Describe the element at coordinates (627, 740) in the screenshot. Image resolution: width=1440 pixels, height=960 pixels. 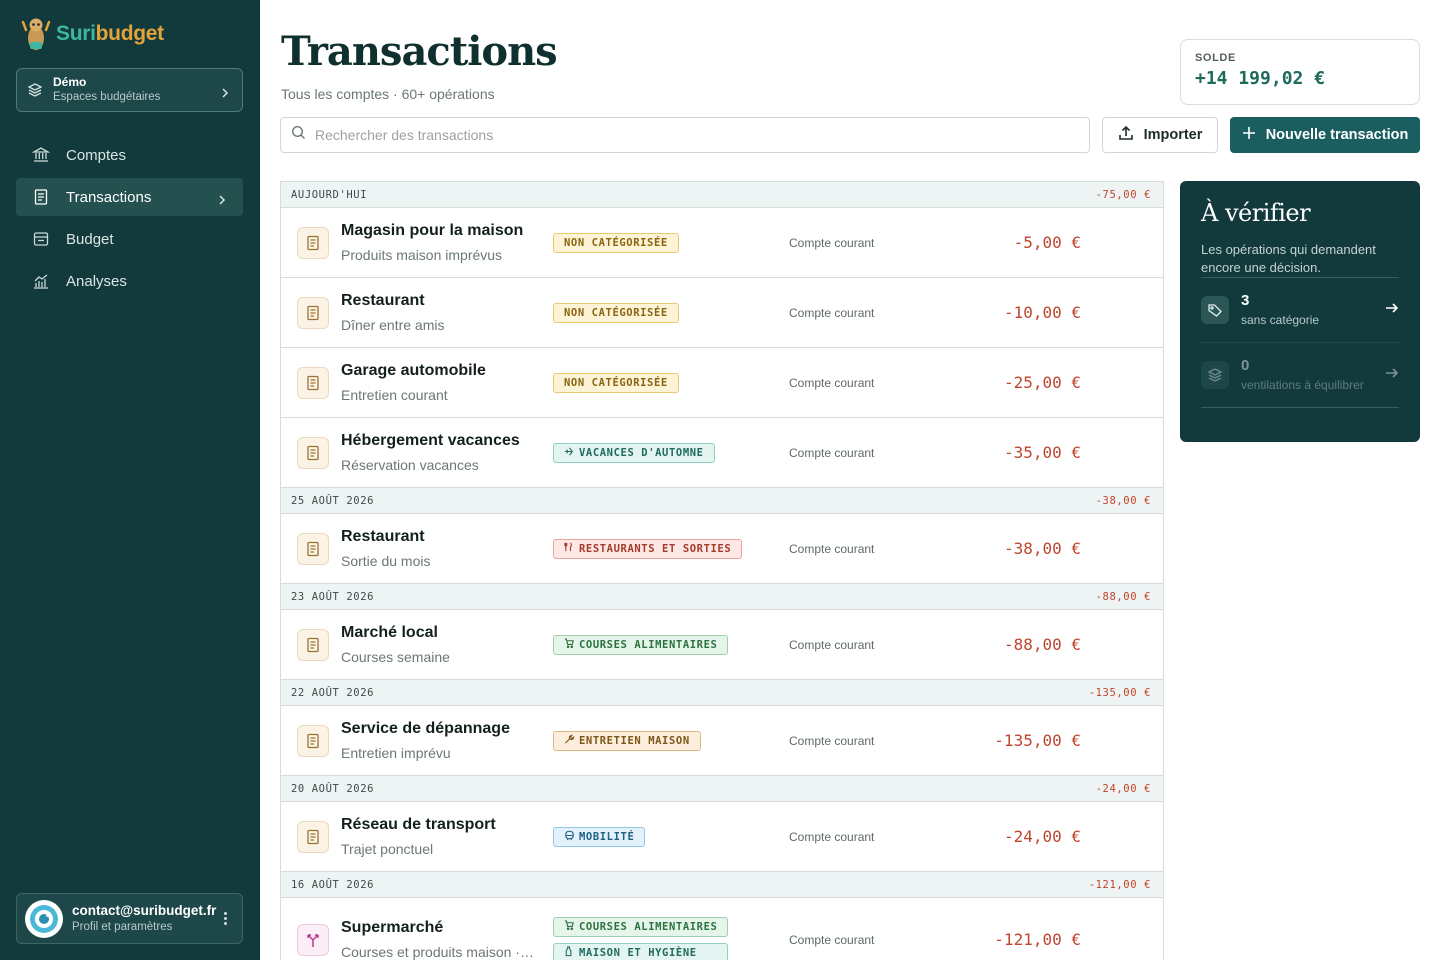
I see `category-tag: ENTRETIEN MAISON` at that location.